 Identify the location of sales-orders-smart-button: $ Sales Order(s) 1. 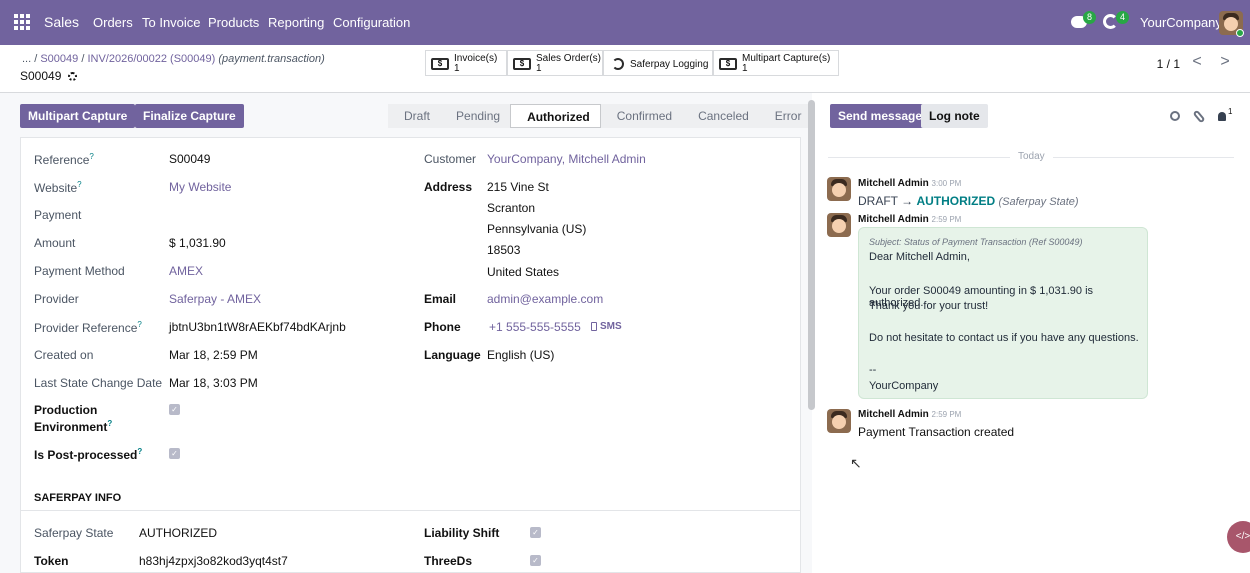
(555, 63).